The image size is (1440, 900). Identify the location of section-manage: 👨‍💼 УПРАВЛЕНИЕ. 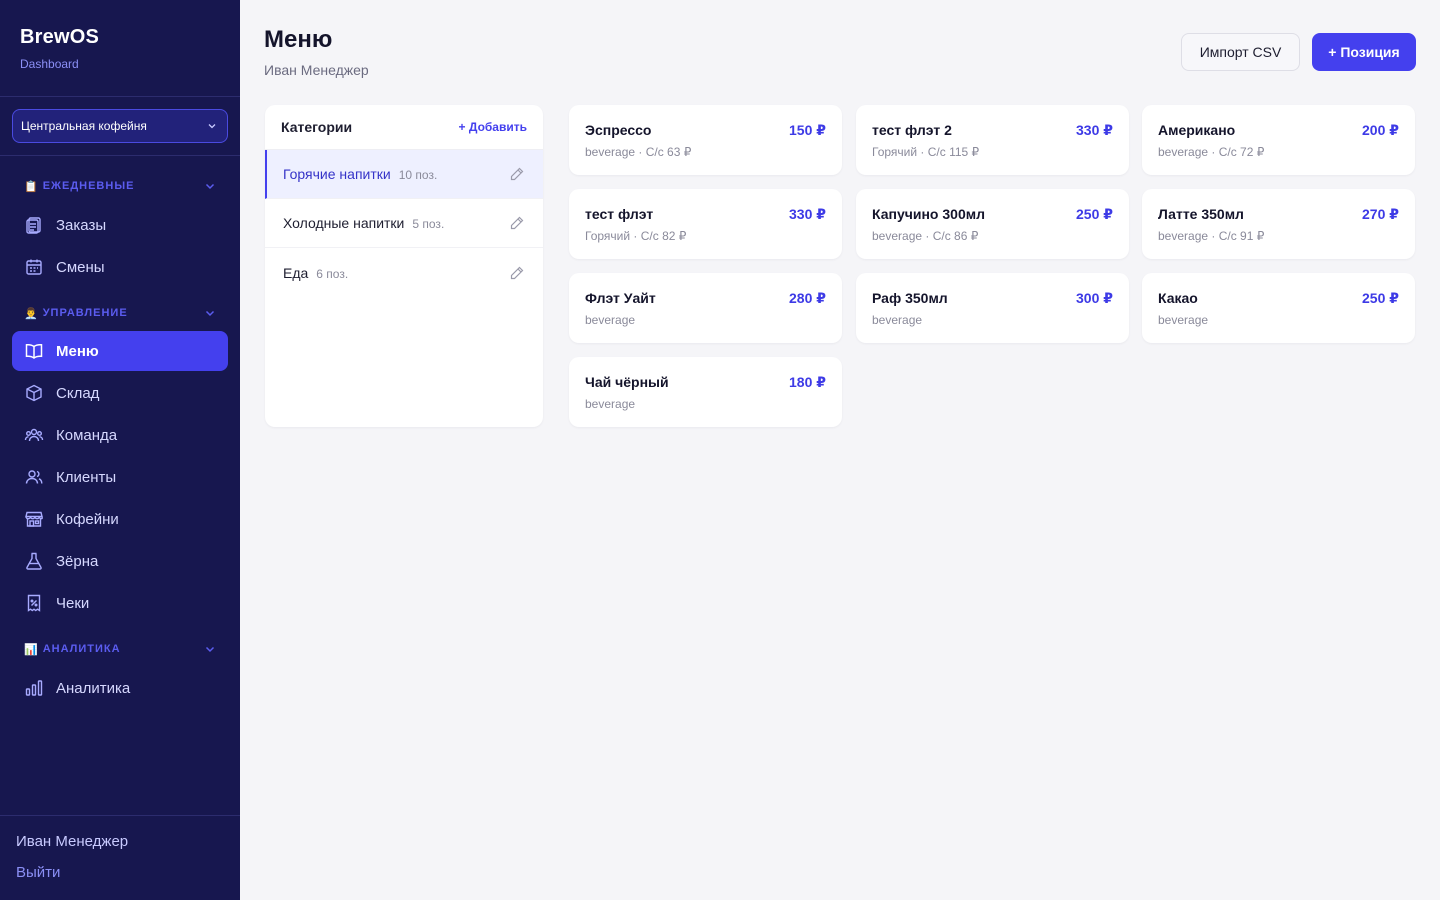
(120, 313).